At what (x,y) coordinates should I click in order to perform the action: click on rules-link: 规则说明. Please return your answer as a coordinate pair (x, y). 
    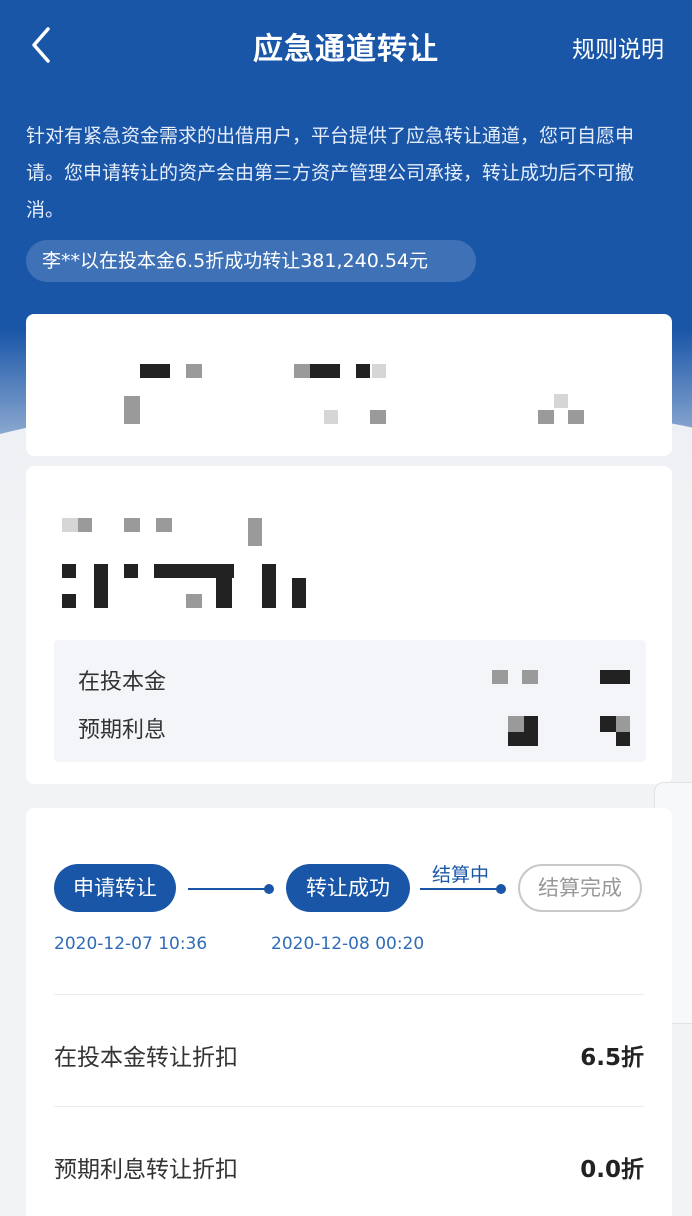
    Looking at the image, I should click on (618, 47).